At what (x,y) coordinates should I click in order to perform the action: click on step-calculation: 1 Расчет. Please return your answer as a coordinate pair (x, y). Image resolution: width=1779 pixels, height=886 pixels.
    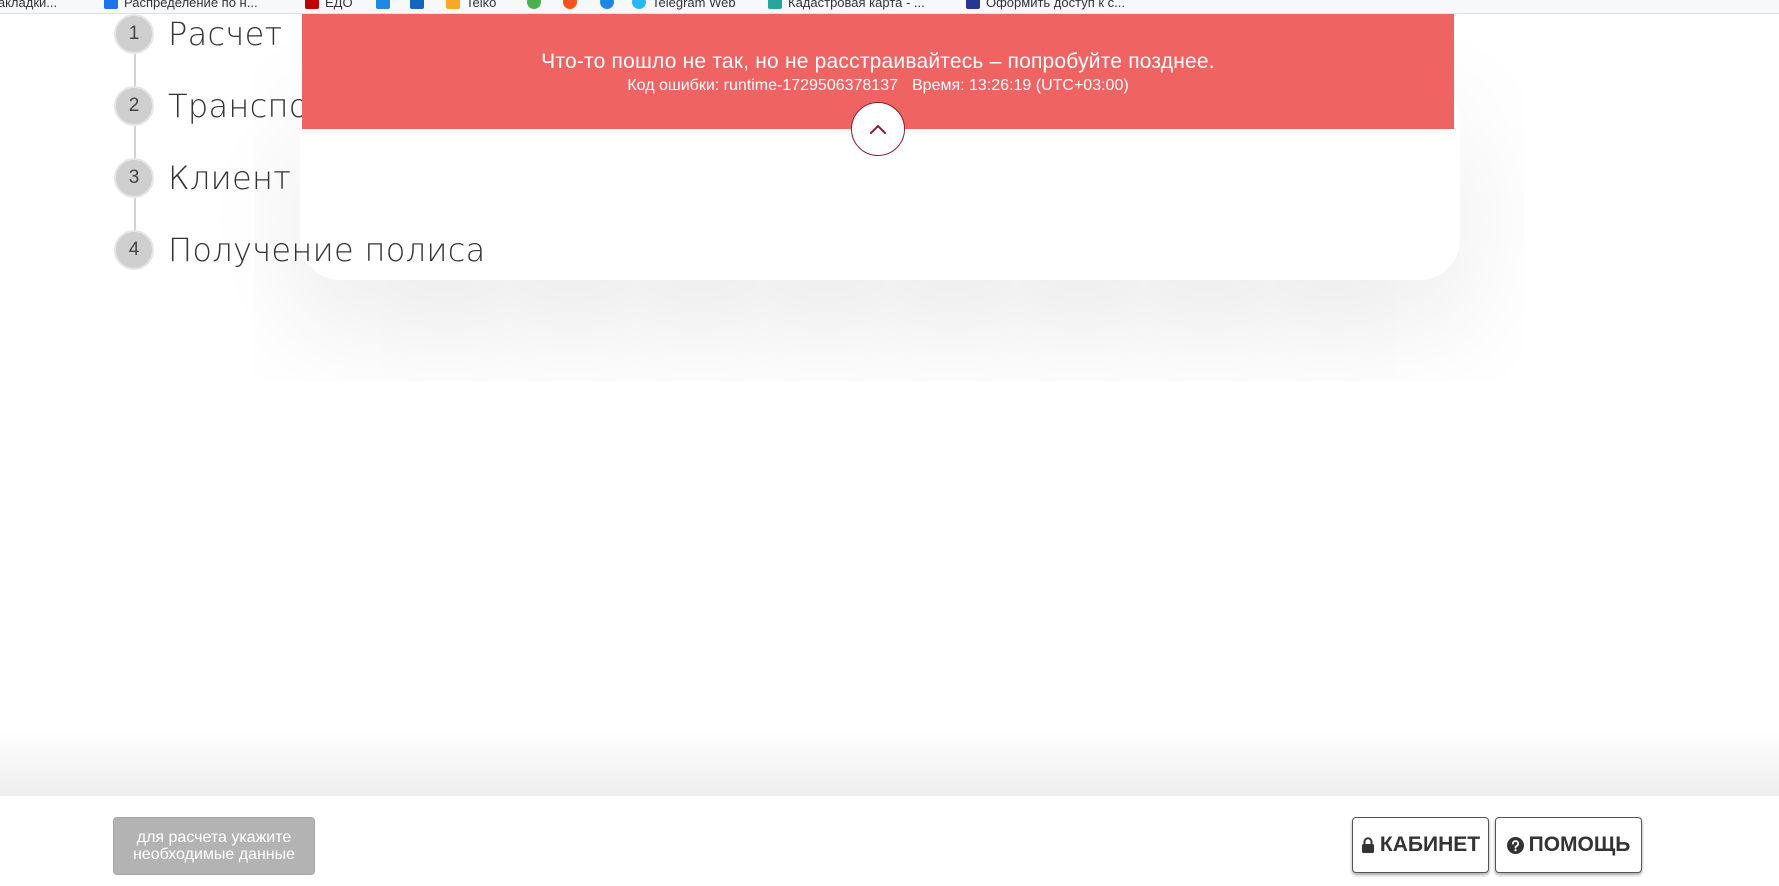
    Looking at the image, I should click on (198, 34).